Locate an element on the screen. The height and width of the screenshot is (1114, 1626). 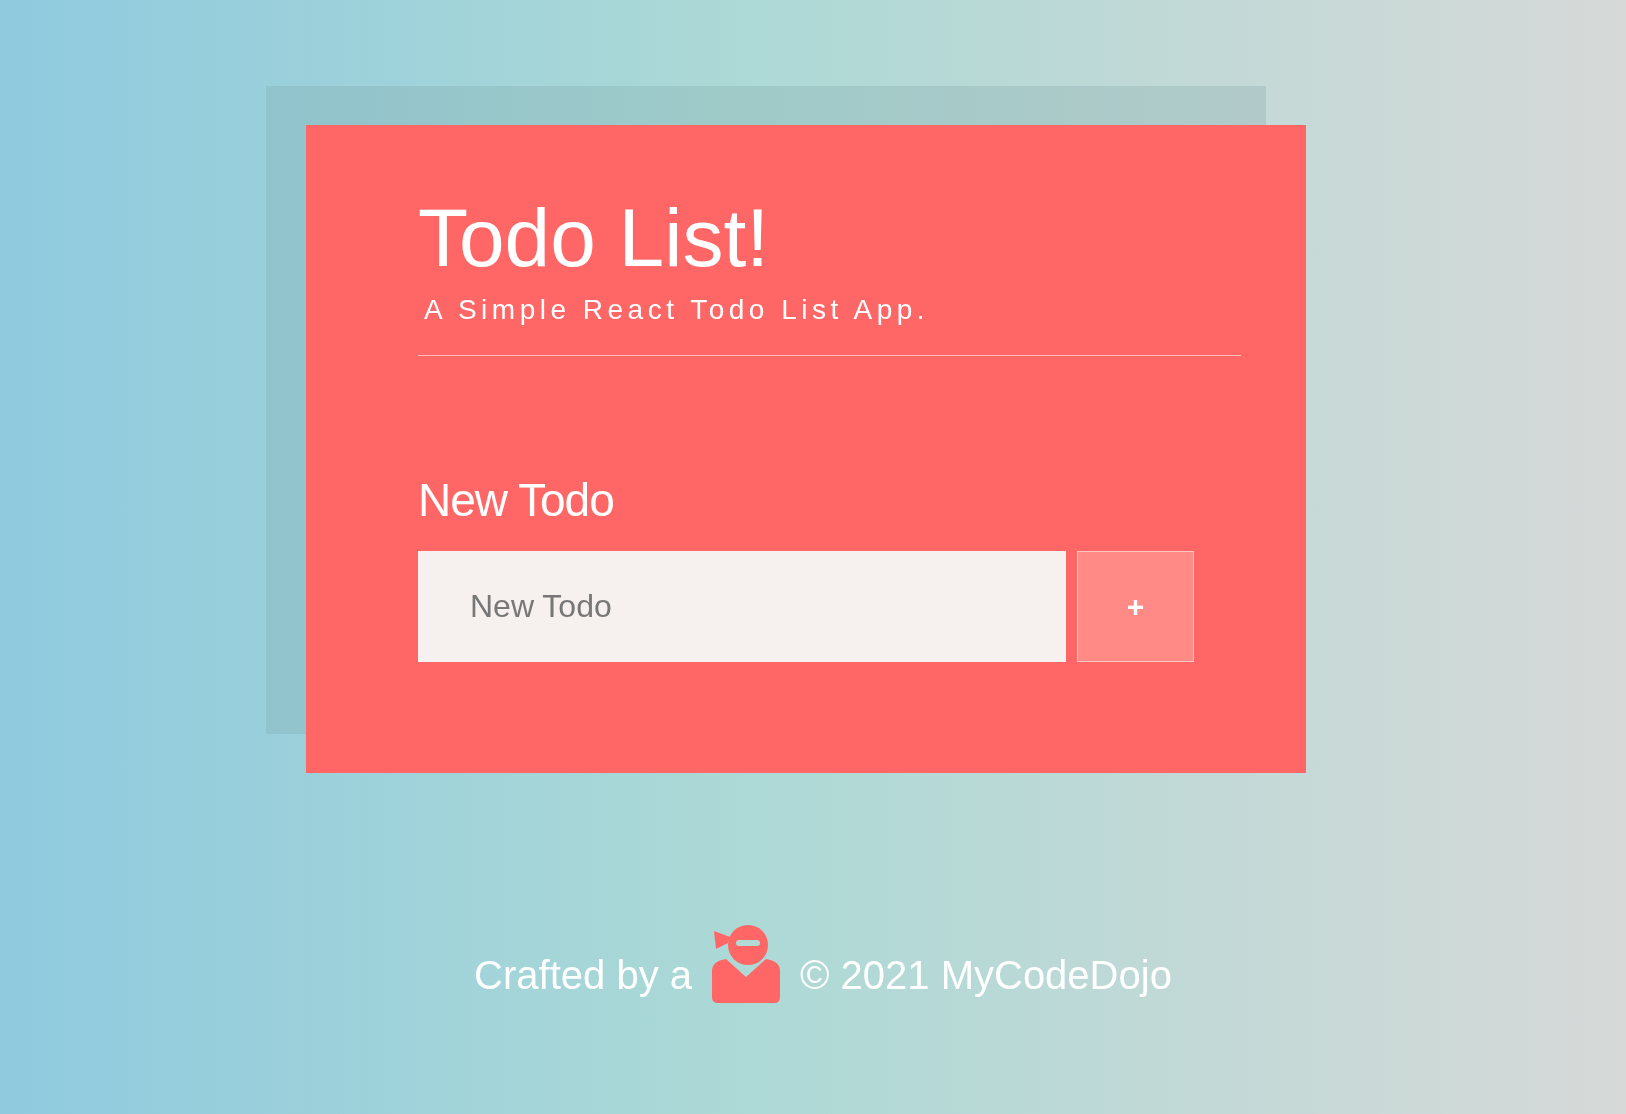
copyright-text: © 2021 MyCodeDojo is located at coordinates (986, 975).